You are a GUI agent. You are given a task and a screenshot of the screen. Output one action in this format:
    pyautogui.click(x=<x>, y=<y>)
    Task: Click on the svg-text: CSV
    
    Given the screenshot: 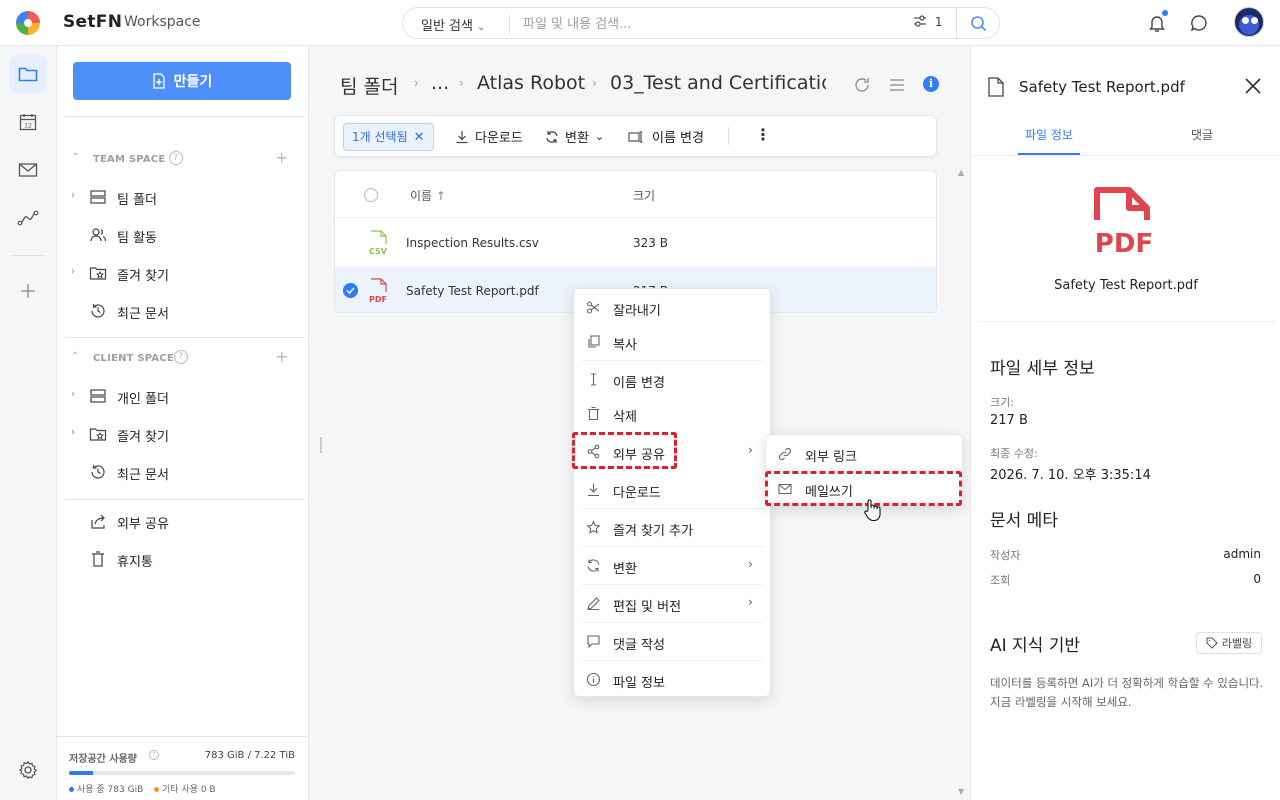 What is the action you would take?
    pyautogui.click(x=378, y=251)
    